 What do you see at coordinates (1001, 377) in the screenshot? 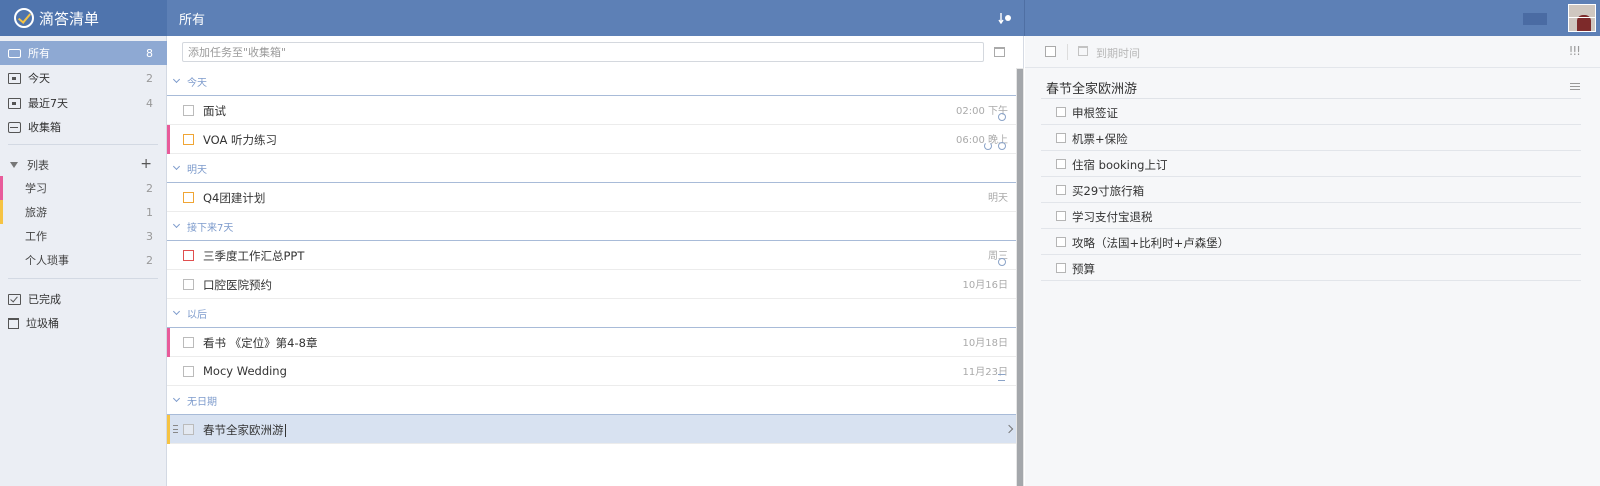
I see `note-icon` at bounding box center [1001, 377].